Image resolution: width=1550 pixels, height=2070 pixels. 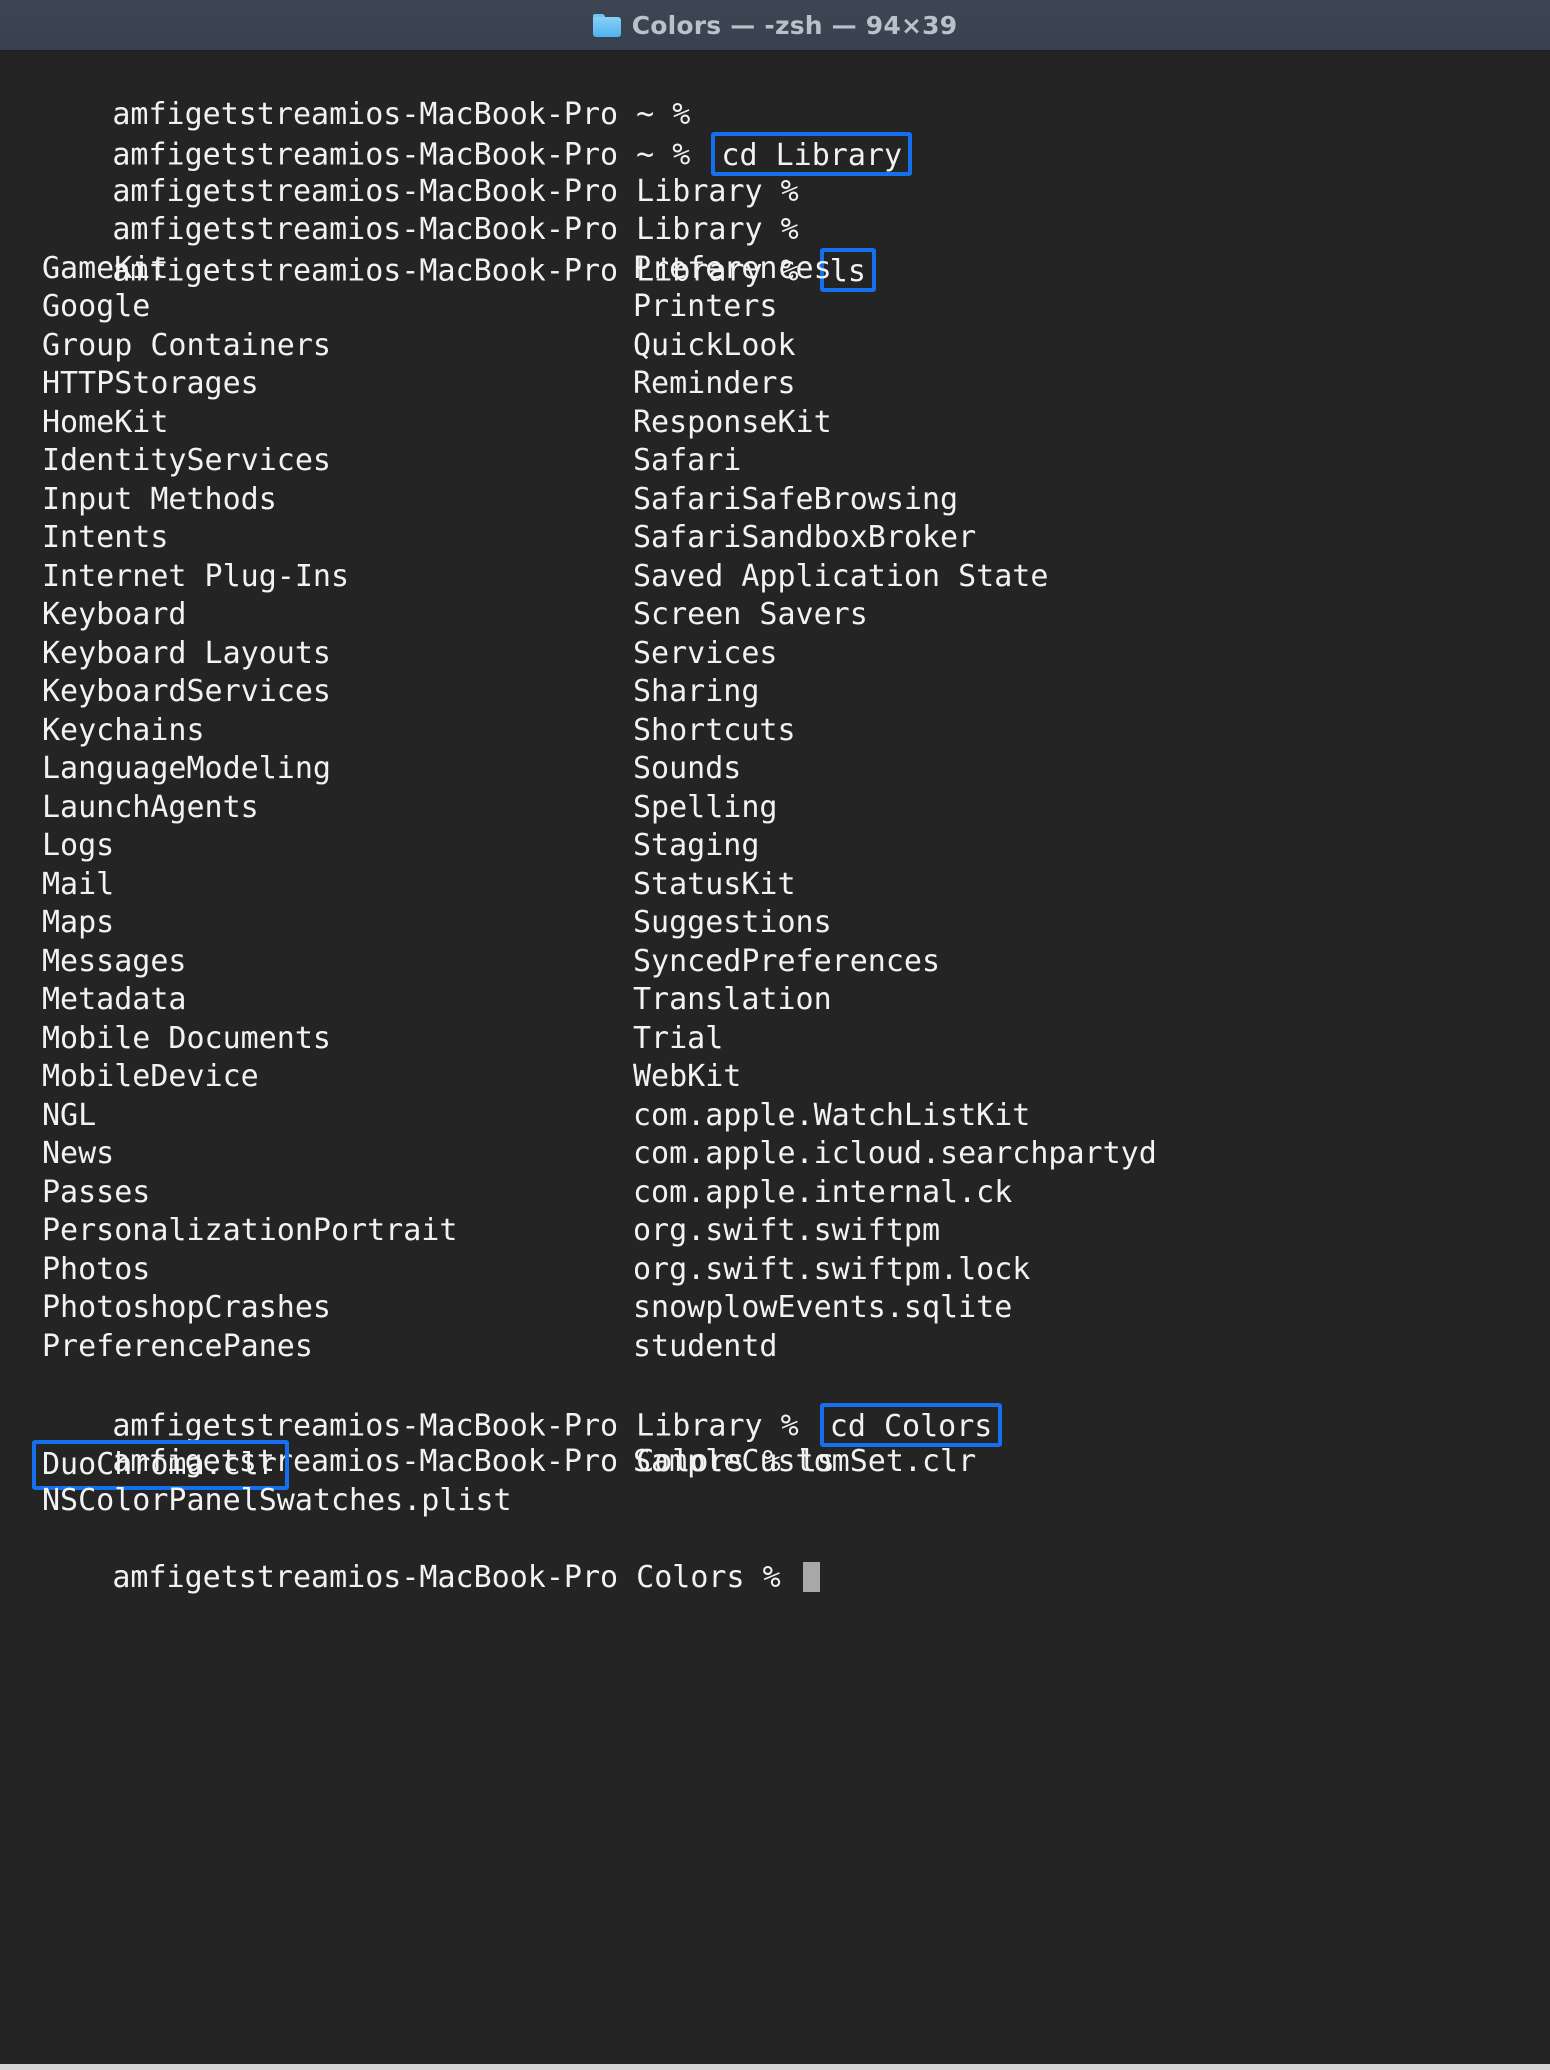 I want to click on library-col2-cell: ResponseKit, so click(x=732, y=422).